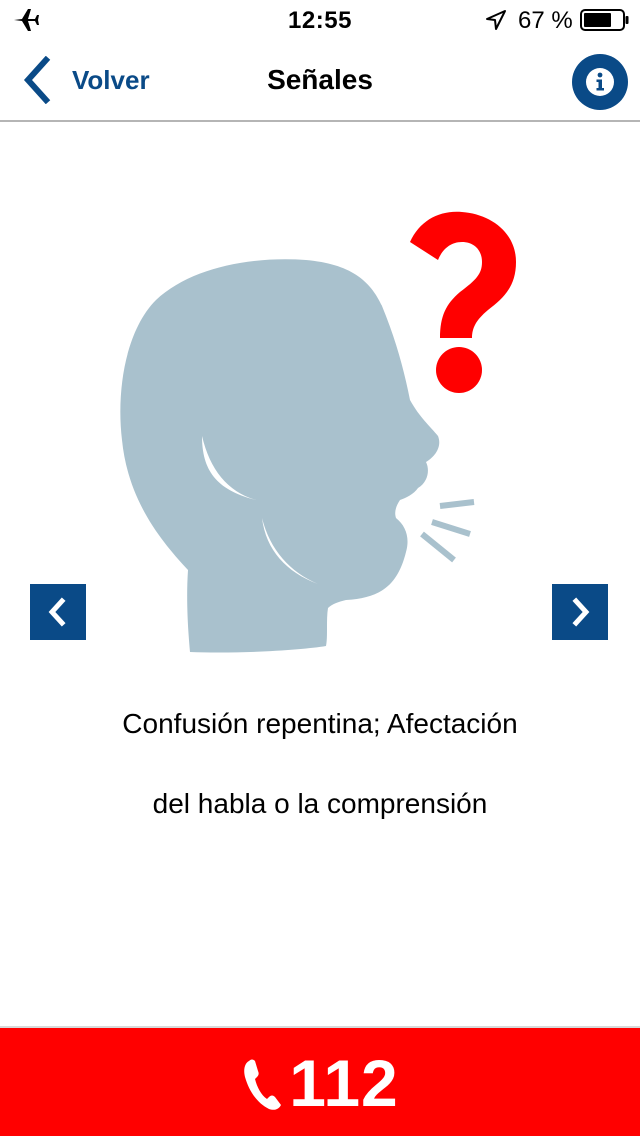 The height and width of the screenshot is (1136, 640). What do you see at coordinates (320, 20) in the screenshot?
I see `status-bar: 12:55 67 %` at bounding box center [320, 20].